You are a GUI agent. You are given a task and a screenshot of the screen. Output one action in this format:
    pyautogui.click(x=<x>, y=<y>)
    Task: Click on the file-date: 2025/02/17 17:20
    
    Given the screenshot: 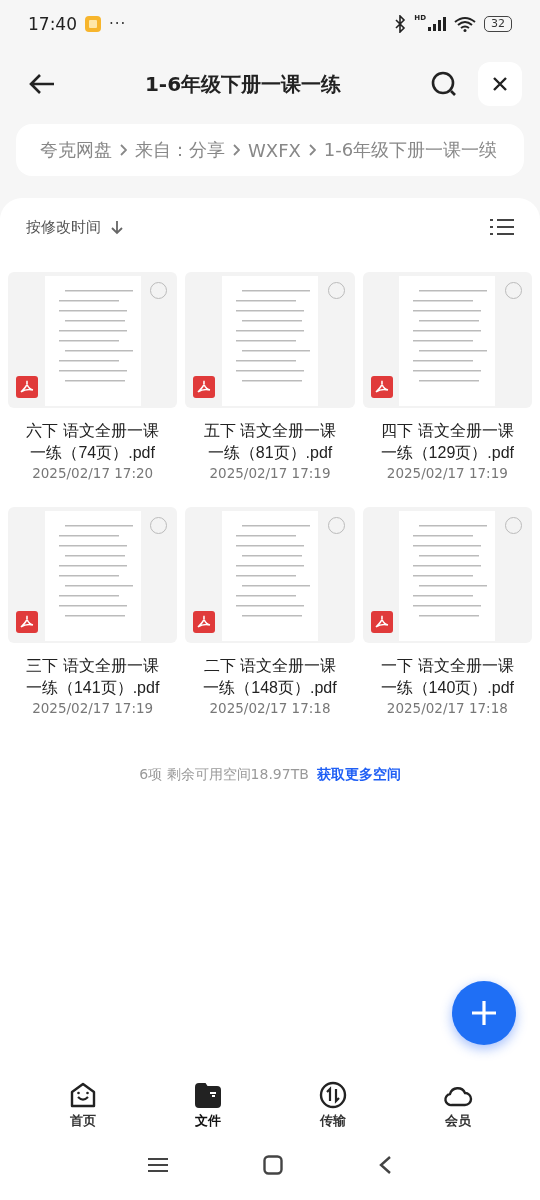 What is the action you would take?
    pyautogui.click(x=93, y=473)
    